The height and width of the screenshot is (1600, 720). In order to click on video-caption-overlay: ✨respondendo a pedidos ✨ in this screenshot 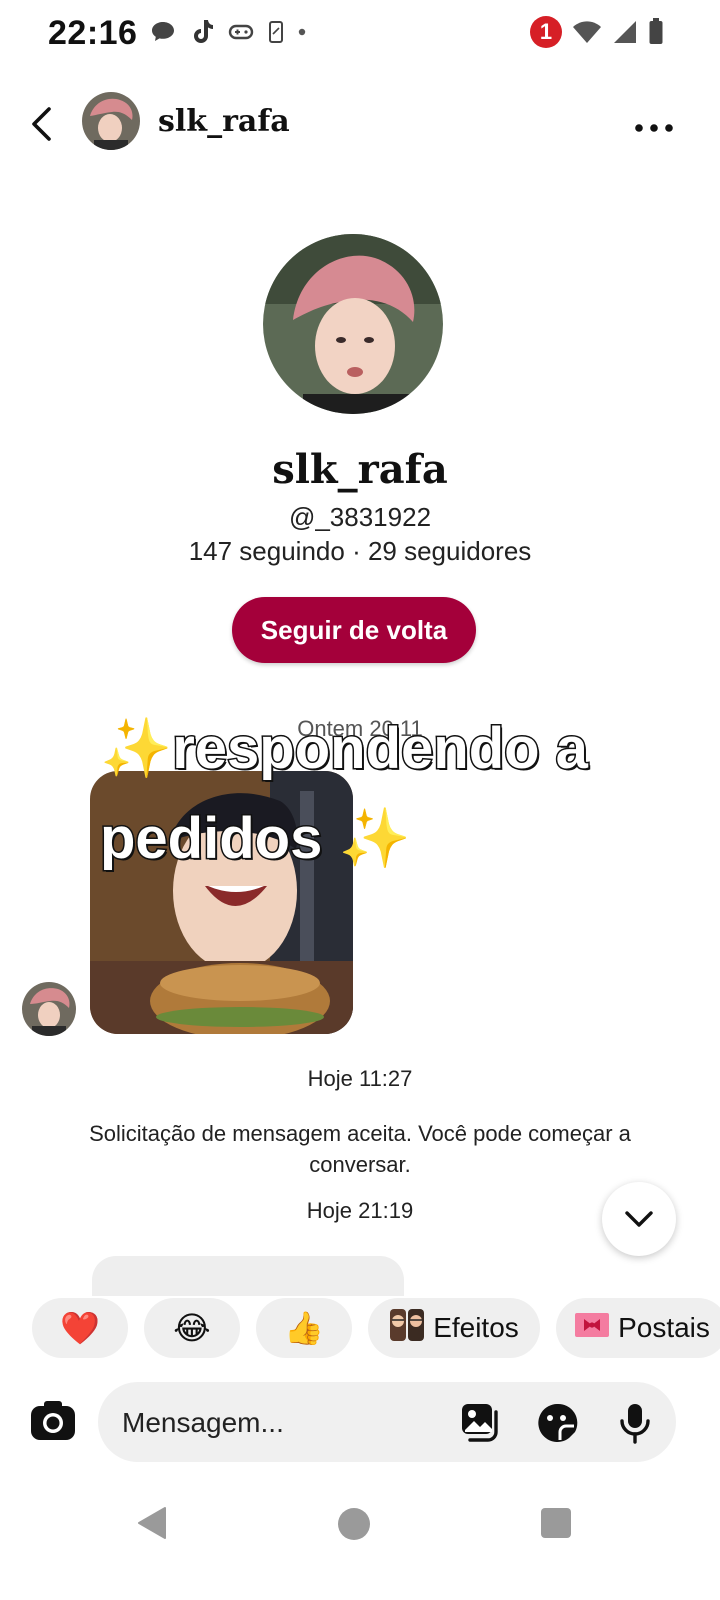, I will do `click(379, 794)`.